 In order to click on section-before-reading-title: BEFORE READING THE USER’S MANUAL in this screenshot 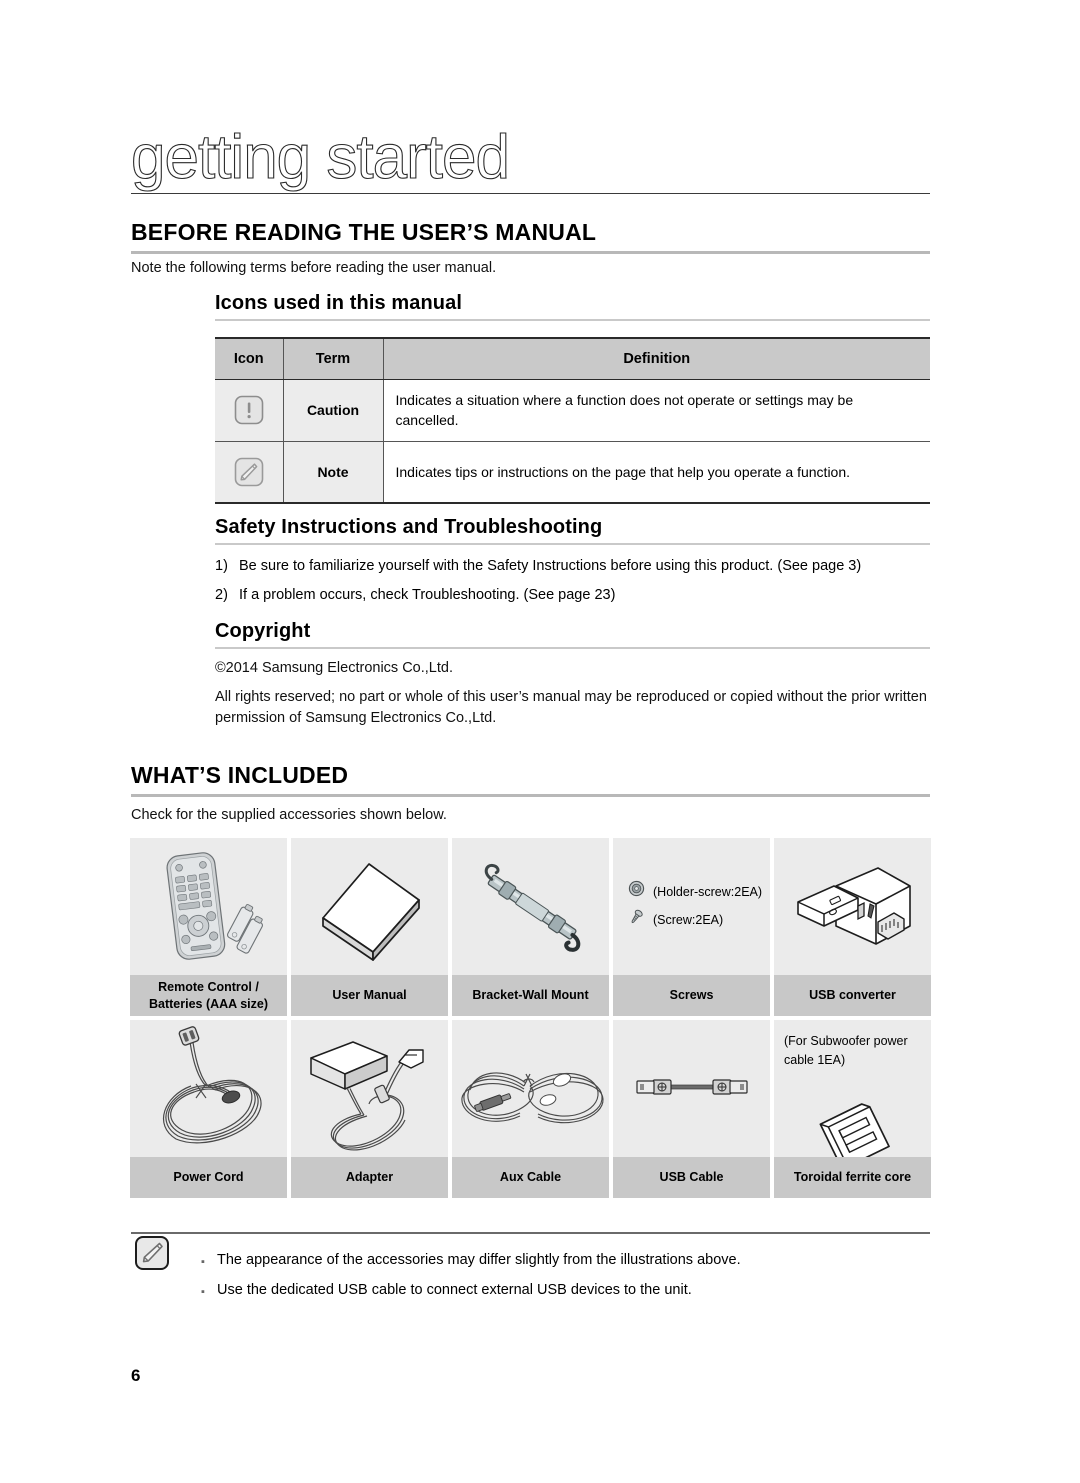, I will do `click(364, 232)`.